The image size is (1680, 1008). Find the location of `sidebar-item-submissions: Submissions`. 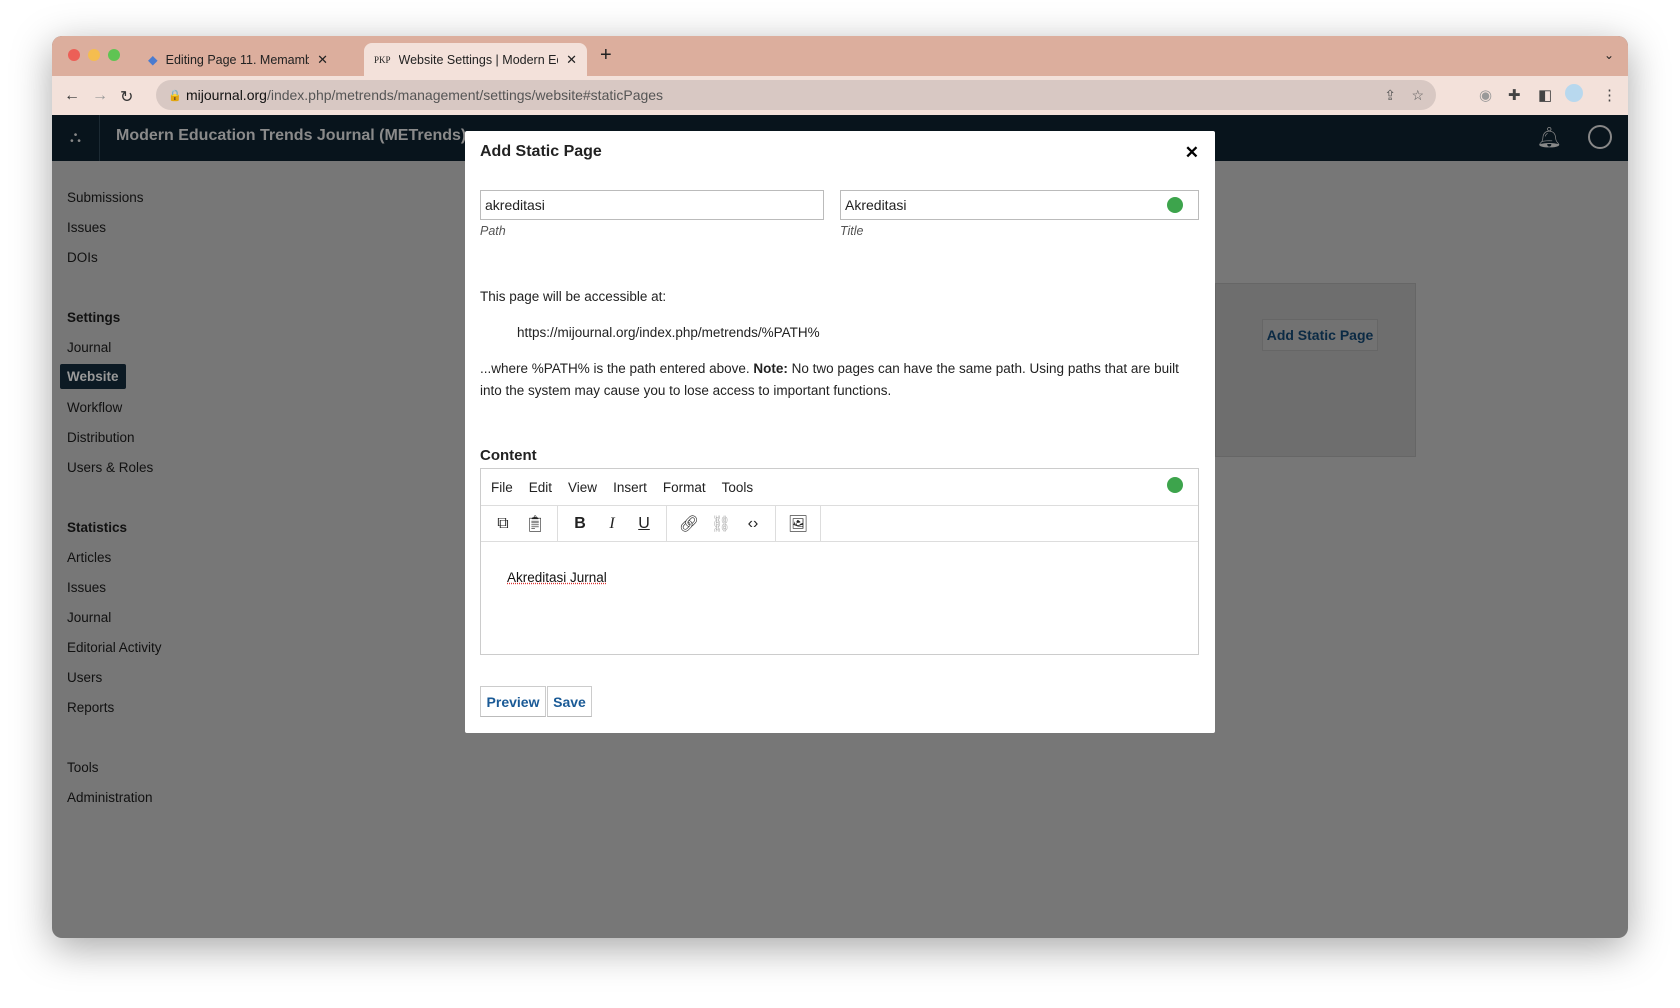

sidebar-item-submissions: Submissions is located at coordinates (105, 197).